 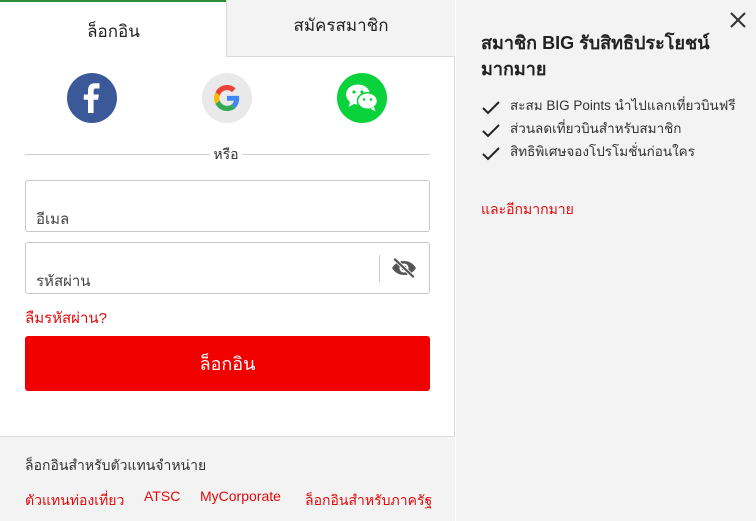 I want to click on more-benefits-link: และอีกมากมาย, so click(x=527, y=210).